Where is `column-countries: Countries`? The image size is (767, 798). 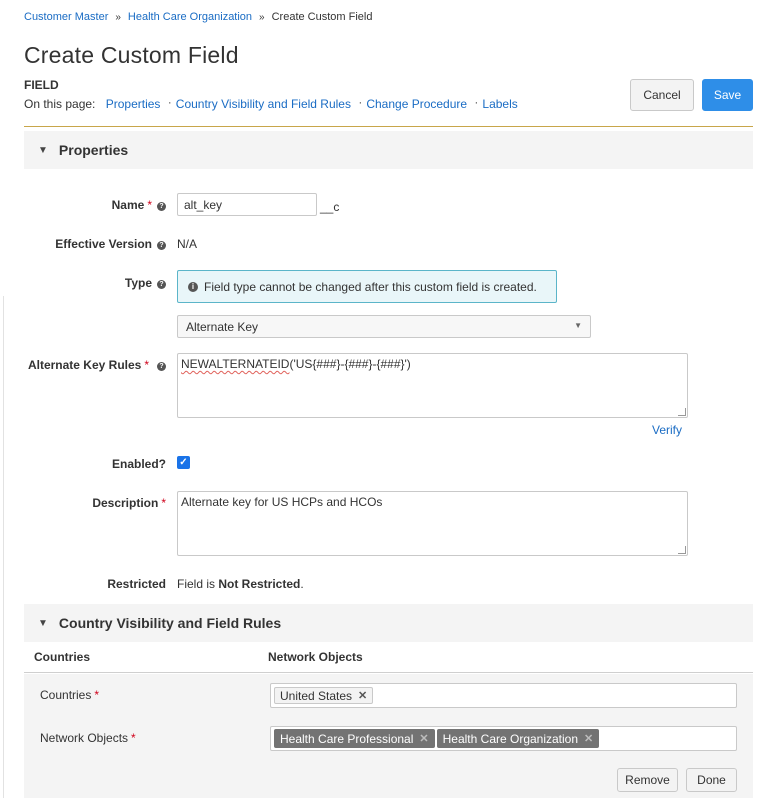 column-countries: Countries is located at coordinates (62, 657).